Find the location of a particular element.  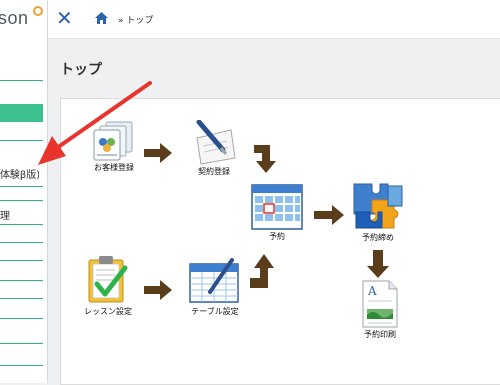

contract-registration-node: 契約登録 is located at coordinates (214, 148).